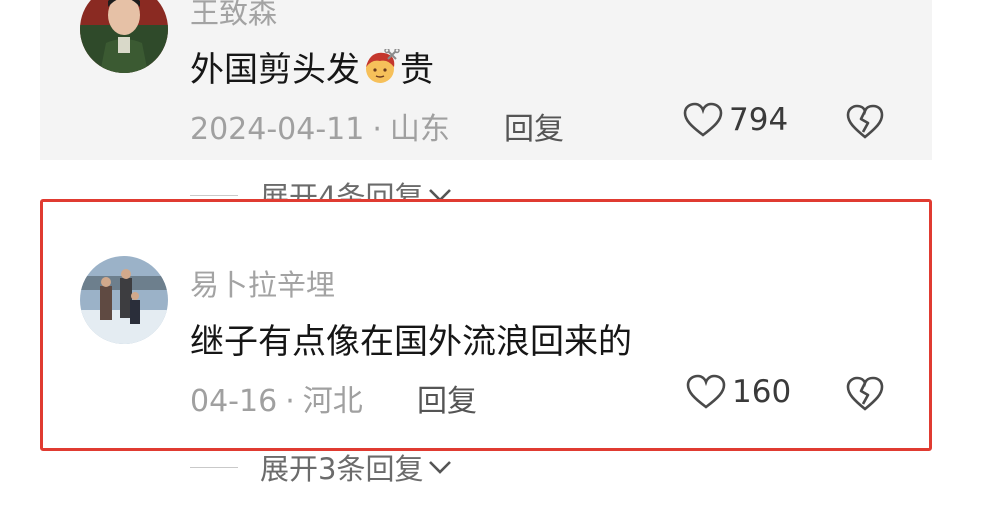 This screenshot has width=985, height=524. I want to click on comment-text: 外国剪头发 贵, so click(312, 68).